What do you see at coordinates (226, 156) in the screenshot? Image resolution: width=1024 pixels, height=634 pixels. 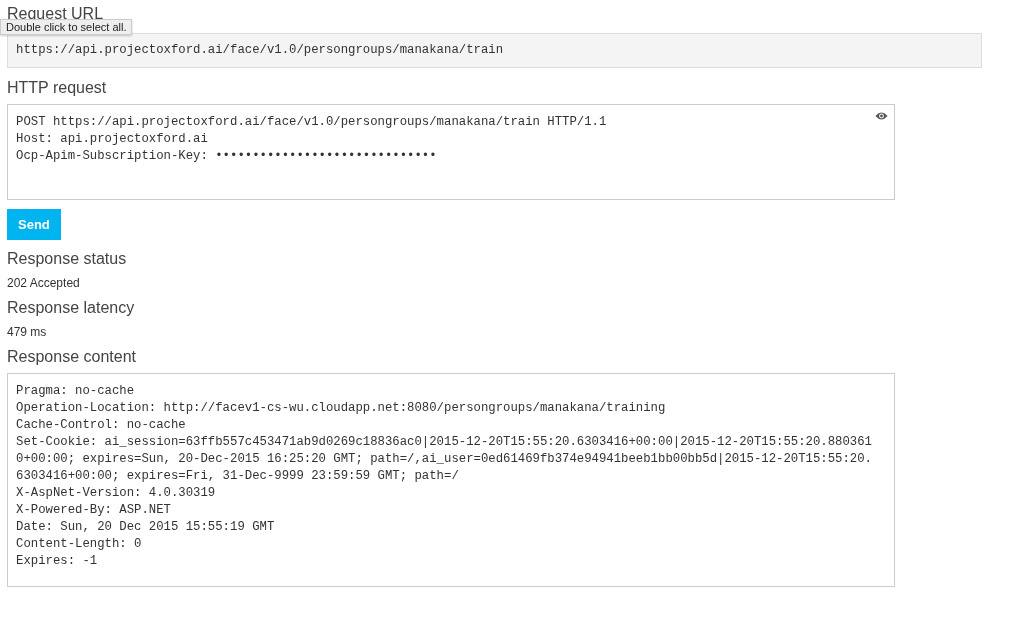 I see `code-line: Ocp-Apim-Subscription-Key: ••••••••••••••••••••••••••••••` at bounding box center [226, 156].